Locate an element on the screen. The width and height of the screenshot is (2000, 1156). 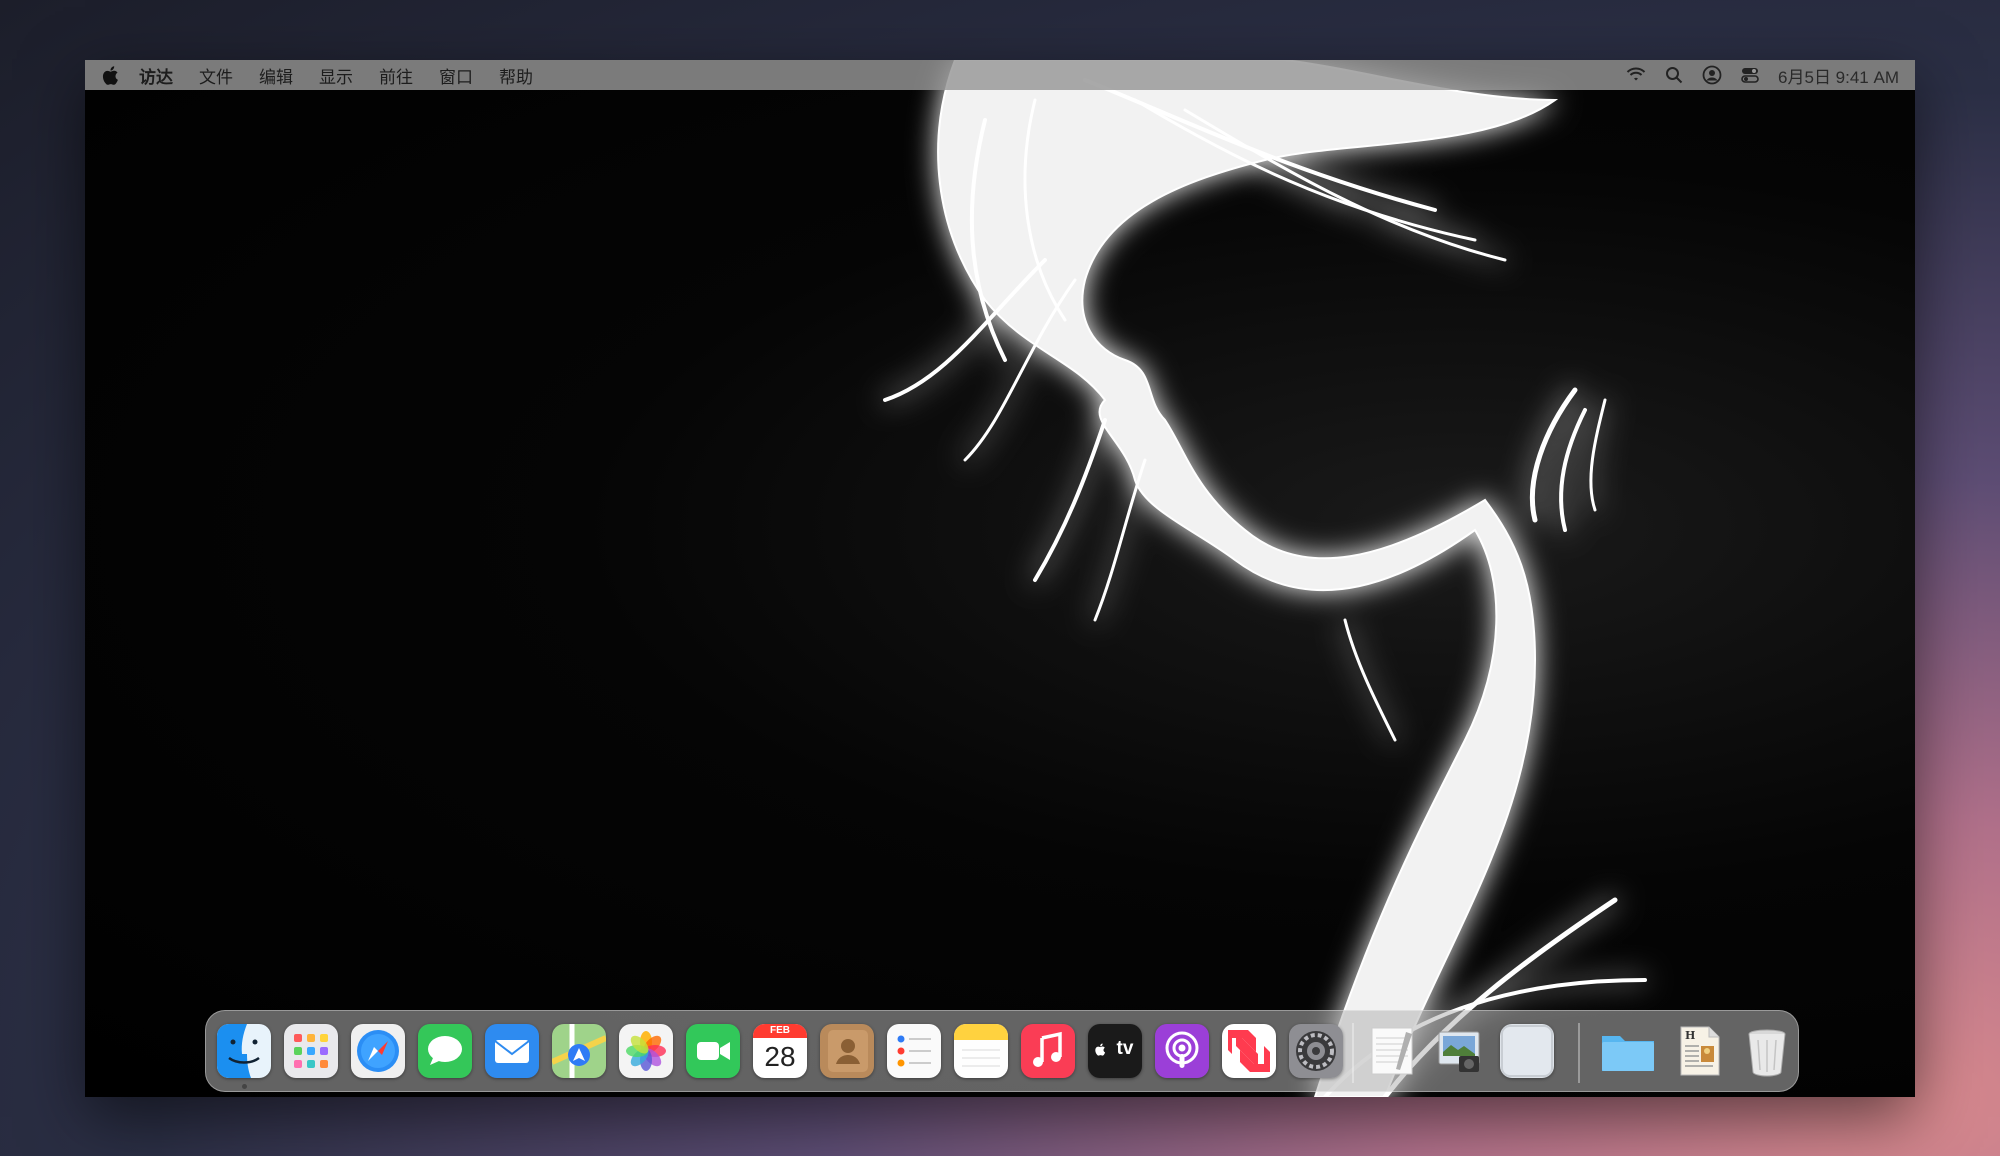
music-icon is located at coordinates (1048, 1051).